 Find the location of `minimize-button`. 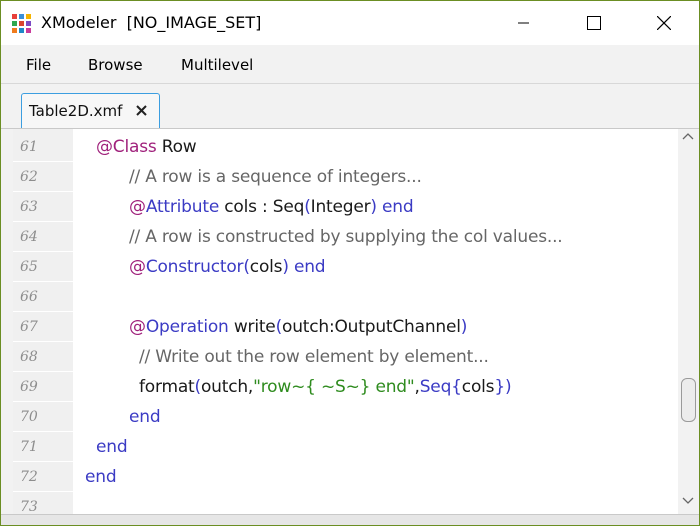

minimize-button is located at coordinates (524, 23).